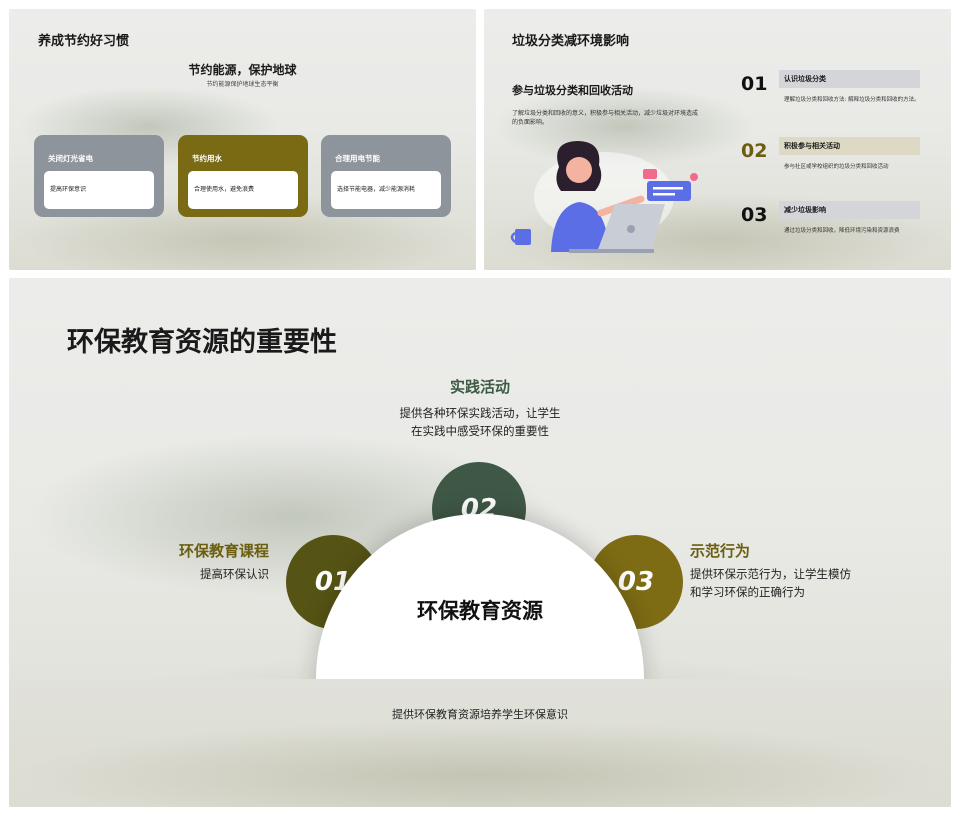  What do you see at coordinates (604, 197) in the screenshot?
I see `woman-laptop-illustration` at bounding box center [604, 197].